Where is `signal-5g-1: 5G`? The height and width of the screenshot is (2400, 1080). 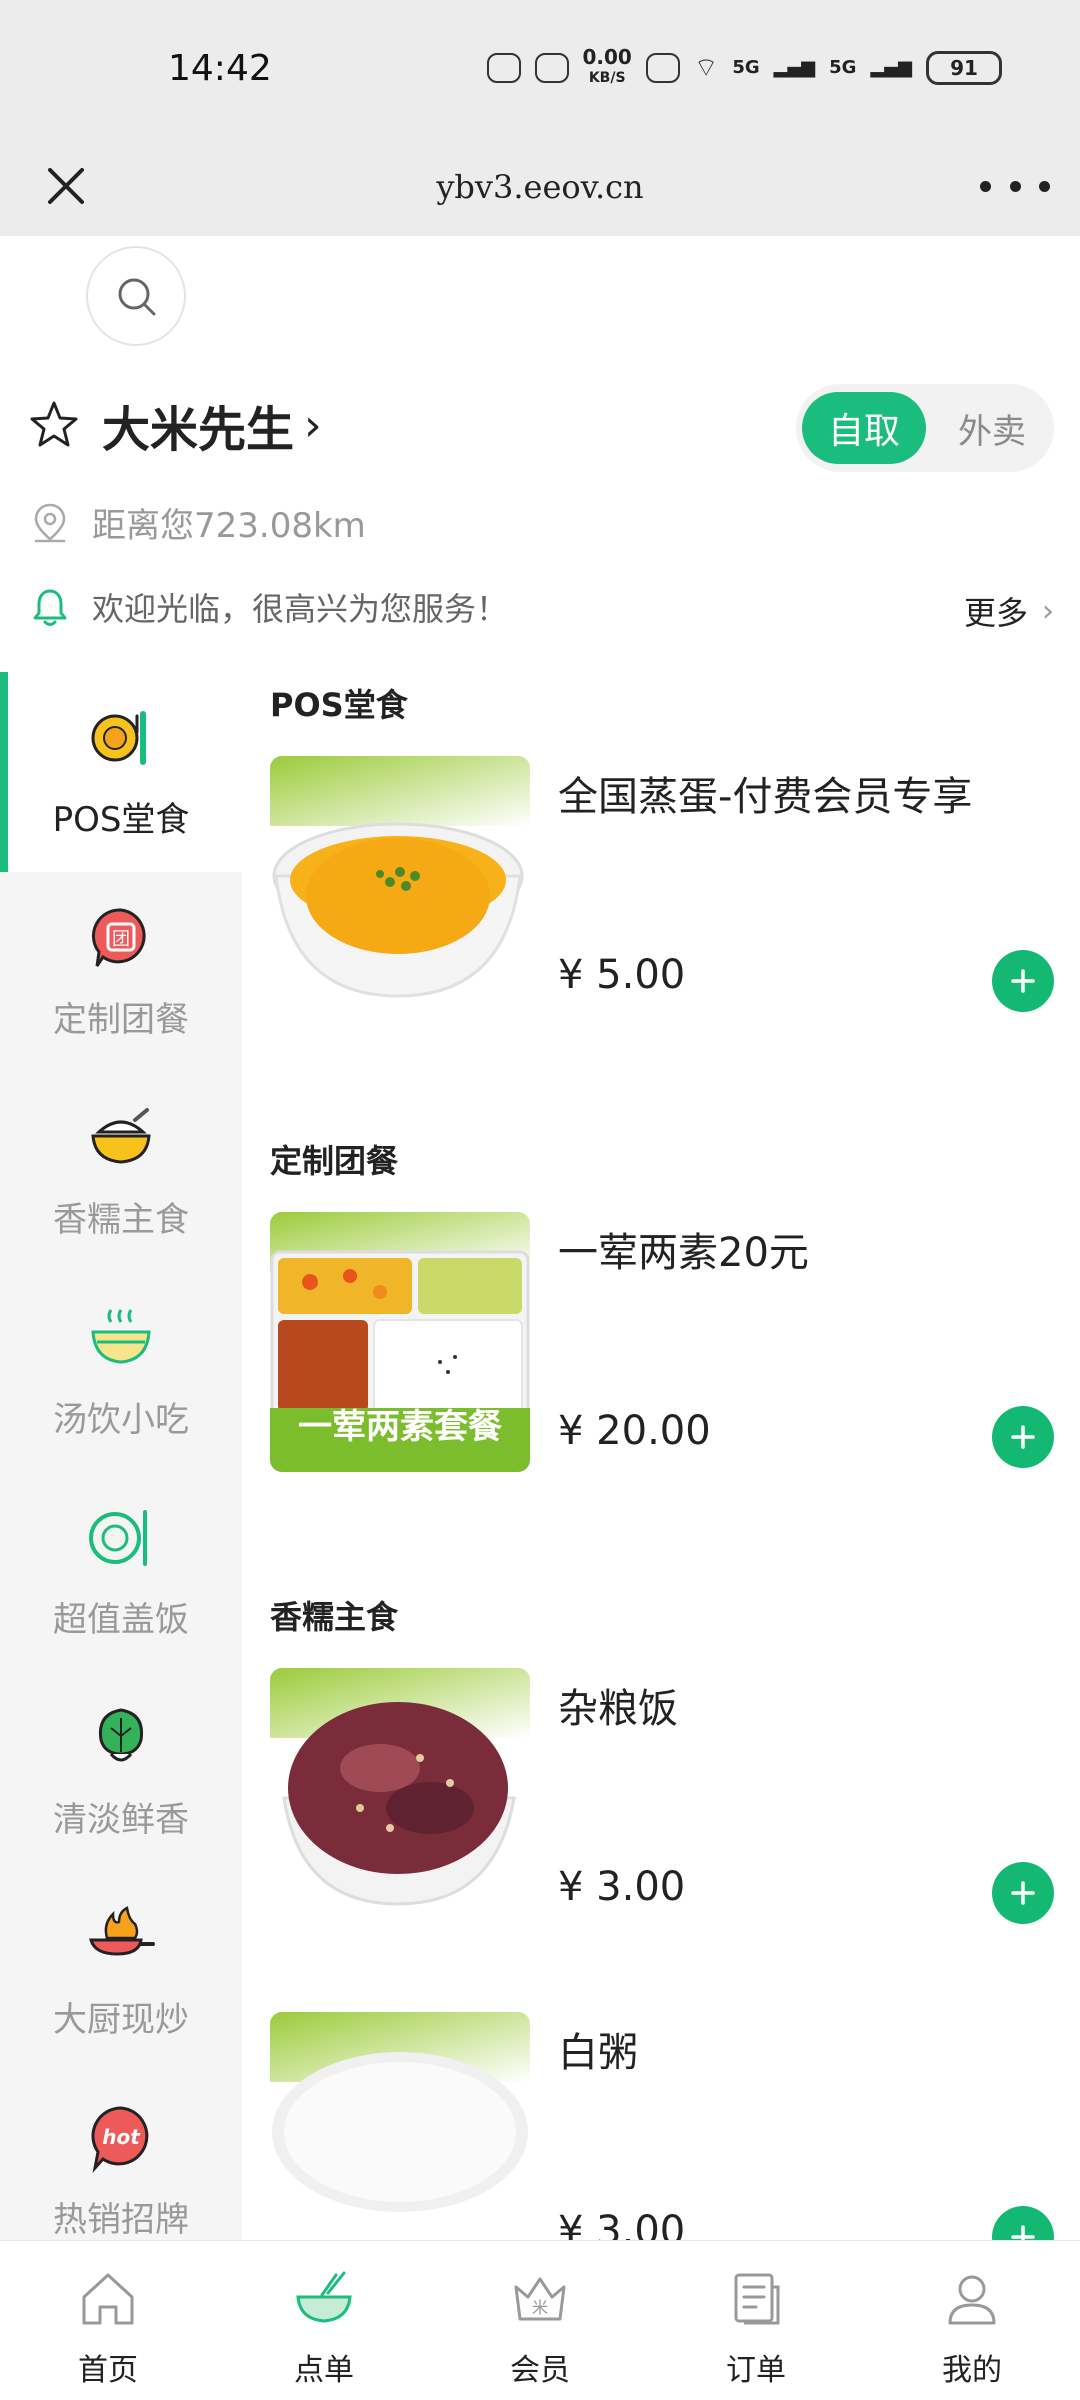 signal-5g-1: 5G is located at coordinates (746, 67).